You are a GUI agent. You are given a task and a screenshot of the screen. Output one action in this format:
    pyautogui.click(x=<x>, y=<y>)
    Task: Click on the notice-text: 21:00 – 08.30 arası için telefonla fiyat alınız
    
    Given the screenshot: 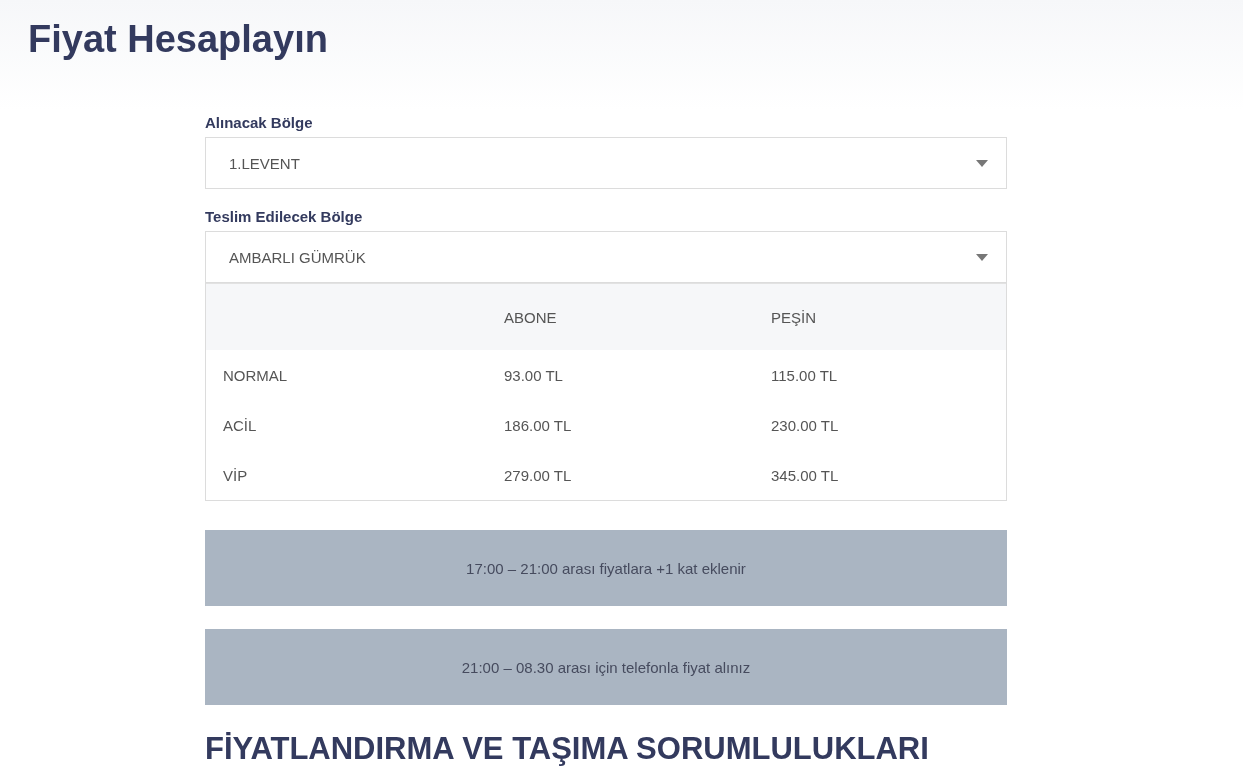 What is the action you would take?
    pyautogui.click(x=606, y=667)
    